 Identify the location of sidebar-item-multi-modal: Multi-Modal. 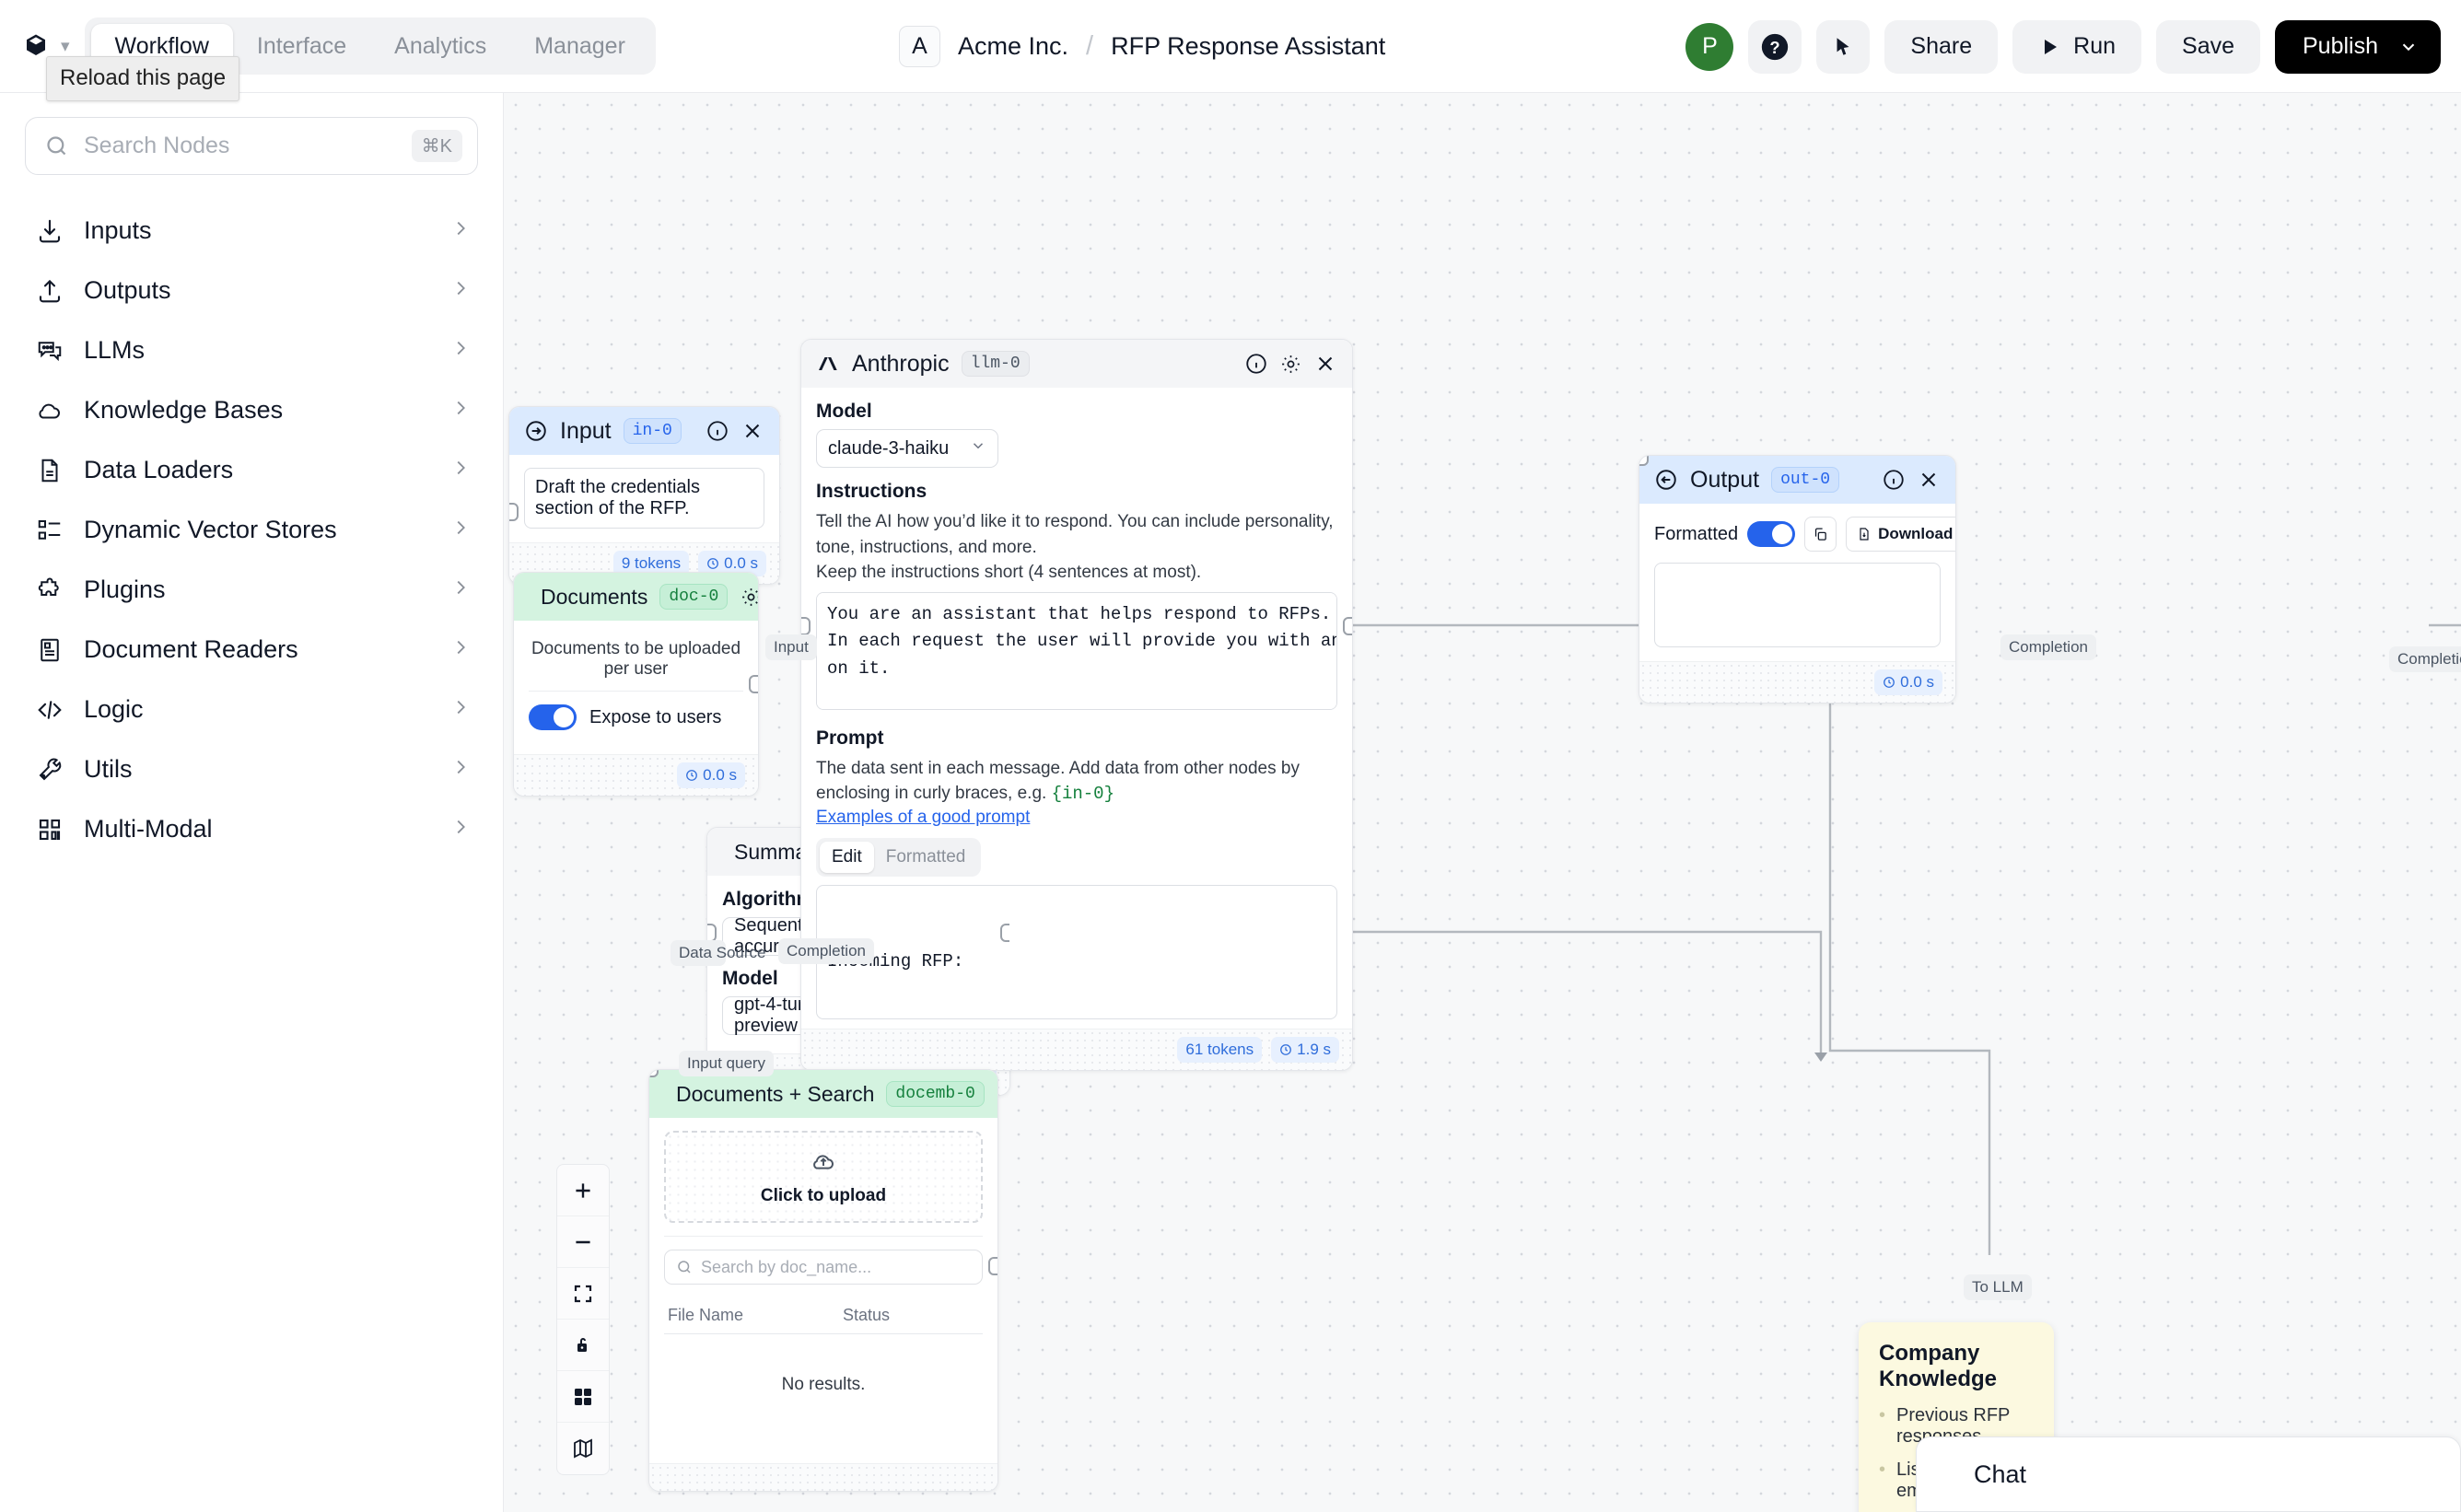
(251, 829).